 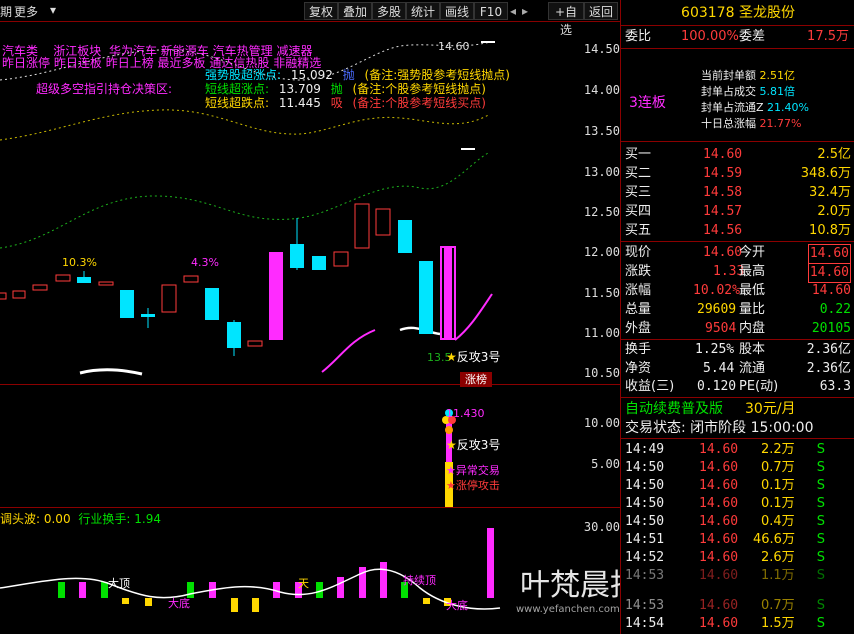 What do you see at coordinates (828, 36) in the screenshot?
I see `order-diff-value: 17.5万` at bounding box center [828, 36].